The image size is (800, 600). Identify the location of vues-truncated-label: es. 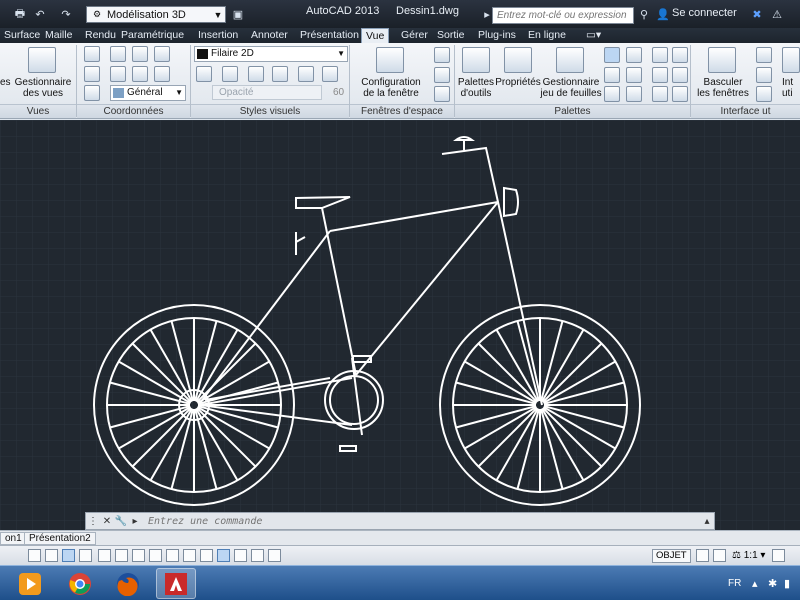
(5, 82).